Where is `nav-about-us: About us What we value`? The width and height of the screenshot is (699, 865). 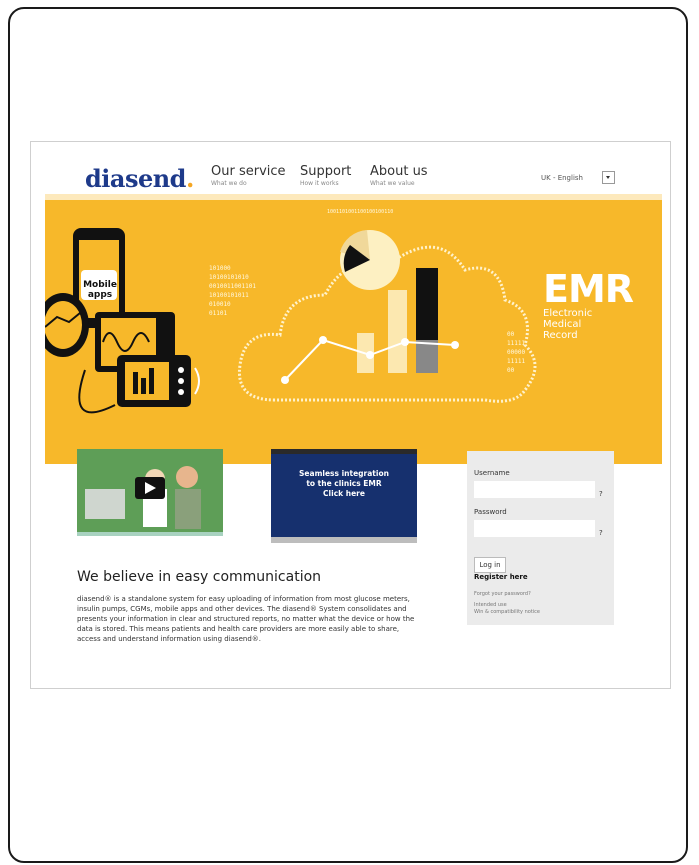 nav-about-us: About us What we value is located at coordinates (399, 175).